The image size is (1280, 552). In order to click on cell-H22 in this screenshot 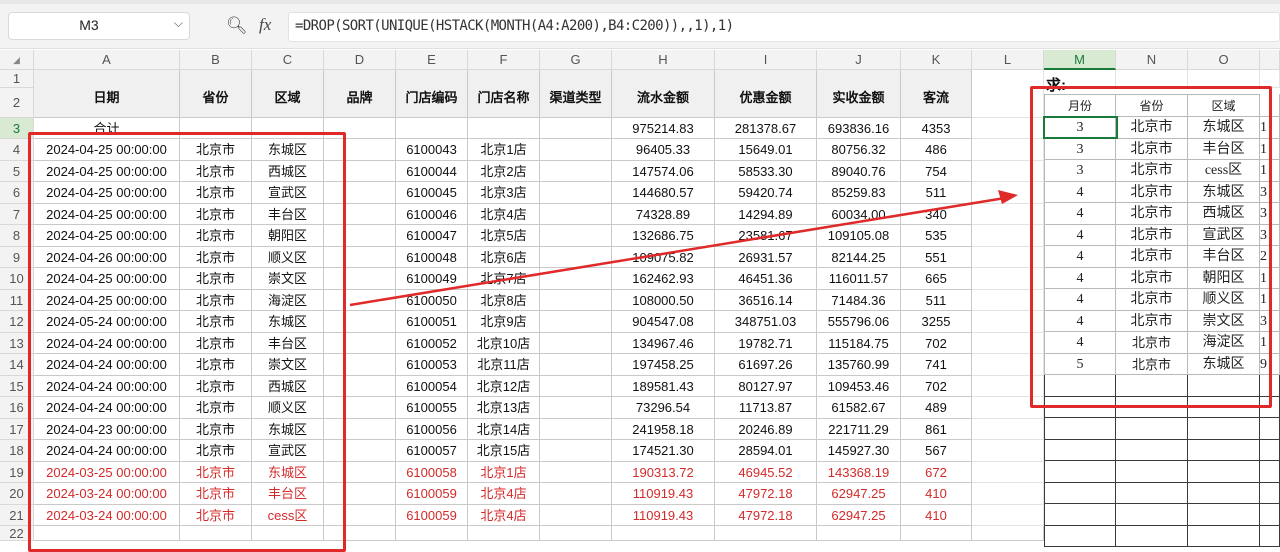, I will do `click(663, 533)`.